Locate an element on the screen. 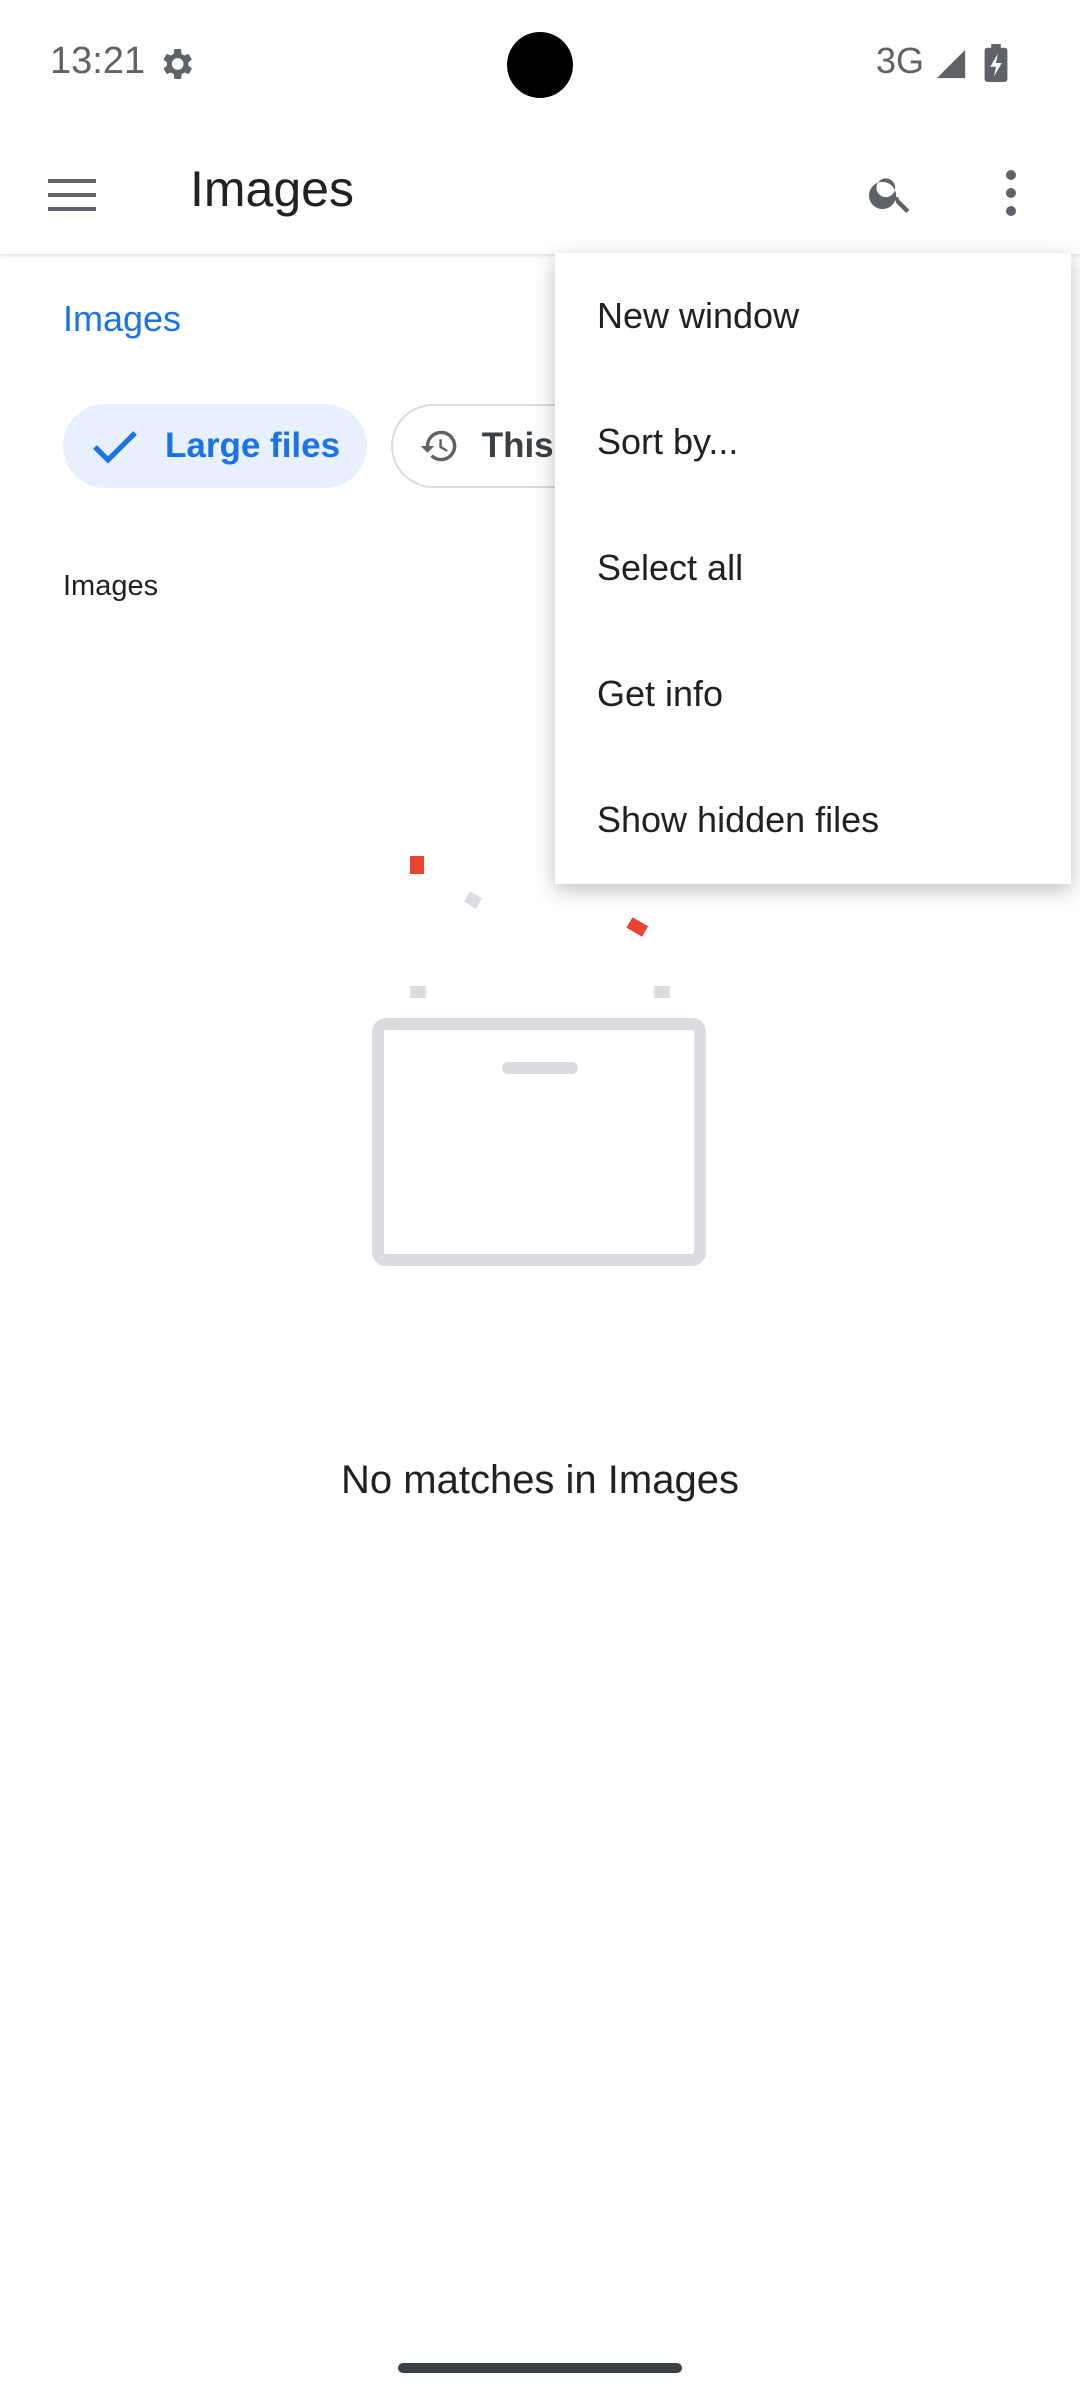  status-bar: 13:21 3G is located at coordinates (540, 65).